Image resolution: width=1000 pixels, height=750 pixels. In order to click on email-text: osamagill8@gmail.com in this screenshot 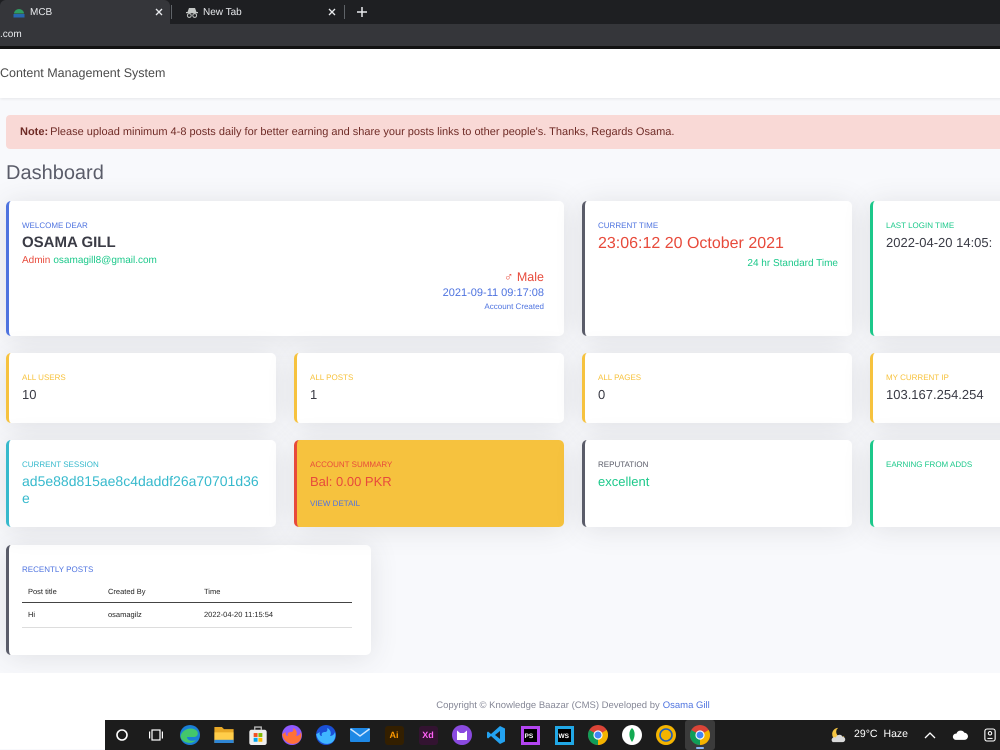, I will do `click(105, 261)`.